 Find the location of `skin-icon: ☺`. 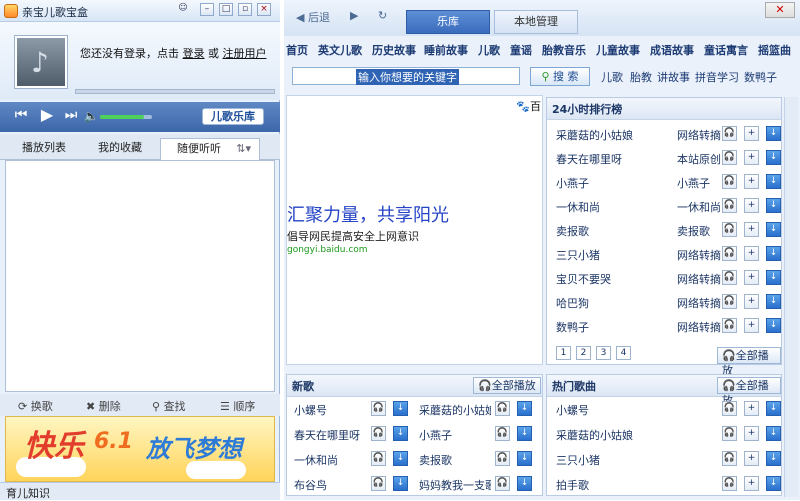

skin-icon: ☺ is located at coordinates (183, 9).